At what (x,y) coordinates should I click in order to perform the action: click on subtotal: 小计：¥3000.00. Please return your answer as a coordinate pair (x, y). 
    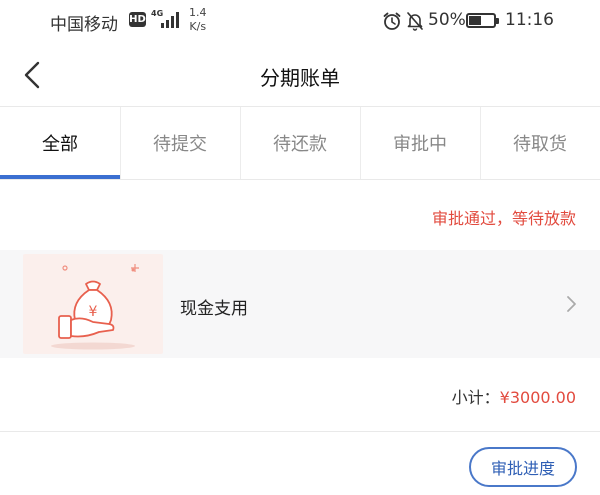
    Looking at the image, I should click on (514, 396).